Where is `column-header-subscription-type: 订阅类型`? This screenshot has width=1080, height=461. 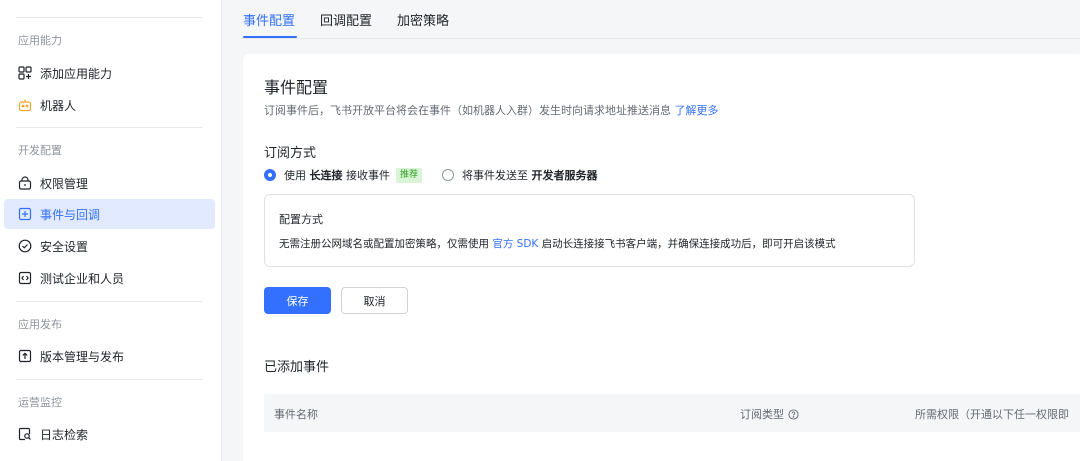
column-header-subscription-type: 订阅类型 is located at coordinates (769, 414).